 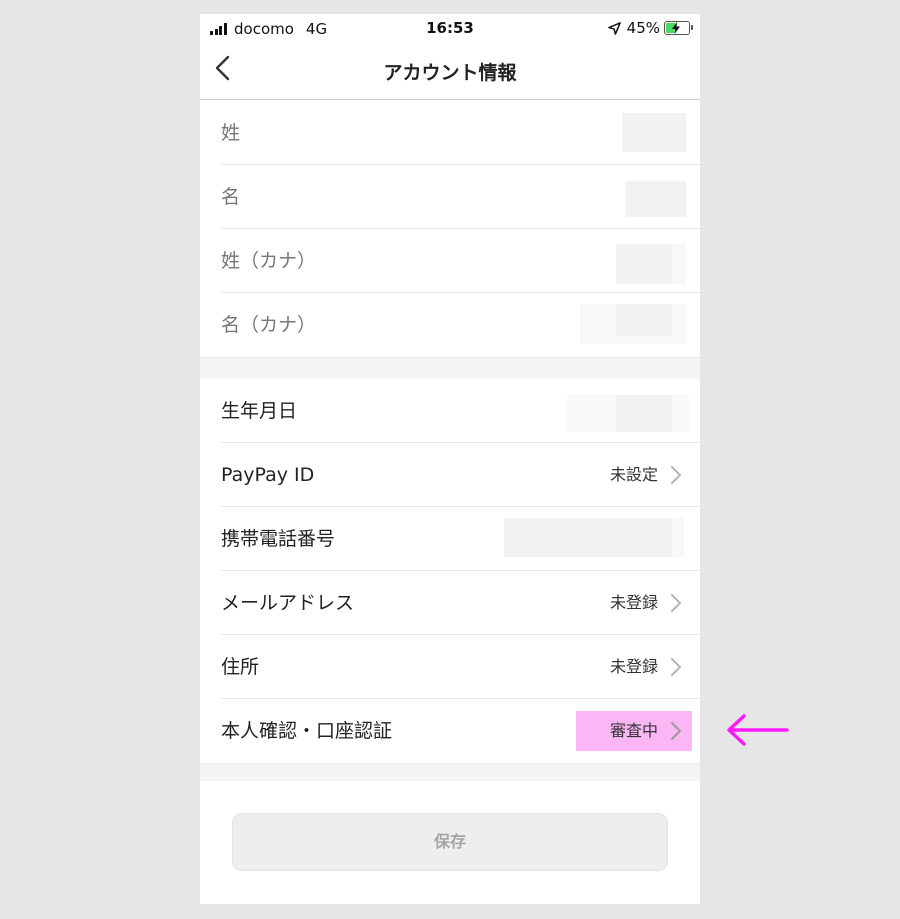 What do you see at coordinates (460, 731) in the screenshot?
I see `row-identity-verification: 本人確認・口座認証 審査中` at bounding box center [460, 731].